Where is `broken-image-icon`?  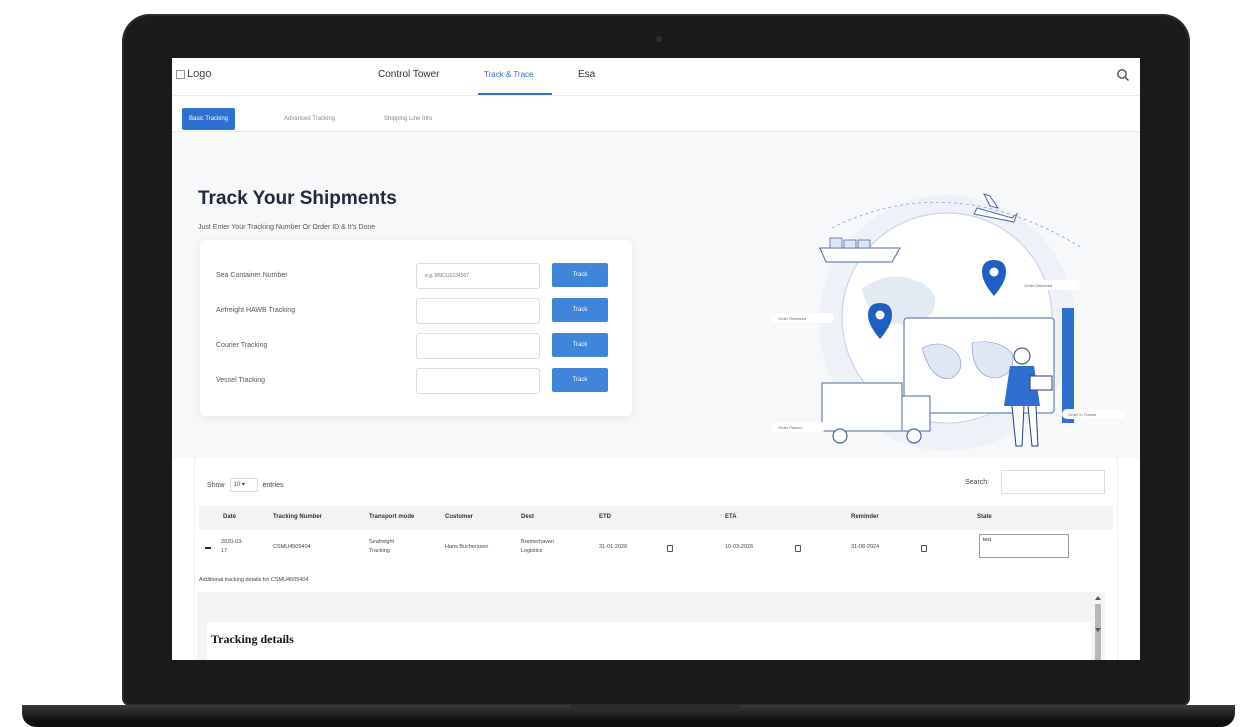
broken-image-icon is located at coordinates (180, 74).